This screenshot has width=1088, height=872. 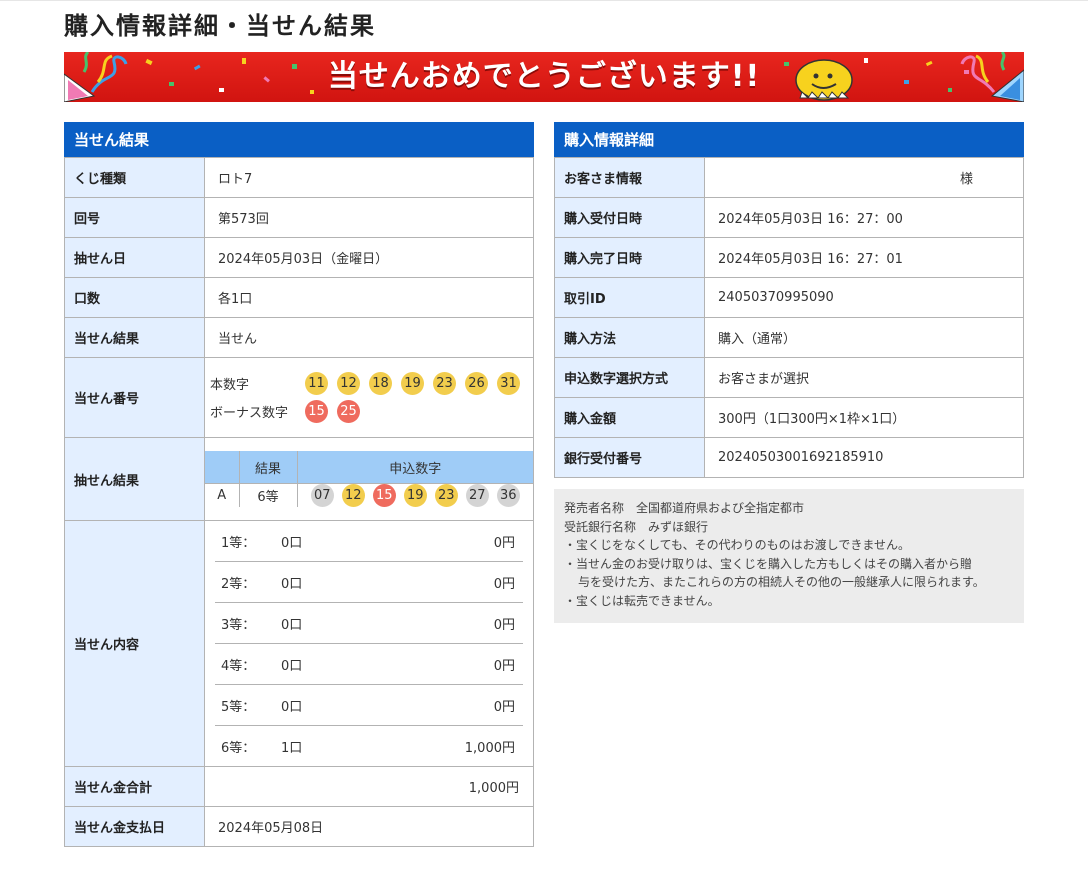 What do you see at coordinates (134, 397) in the screenshot?
I see `winning-label: 当せん番号` at bounding box center [134, 397].